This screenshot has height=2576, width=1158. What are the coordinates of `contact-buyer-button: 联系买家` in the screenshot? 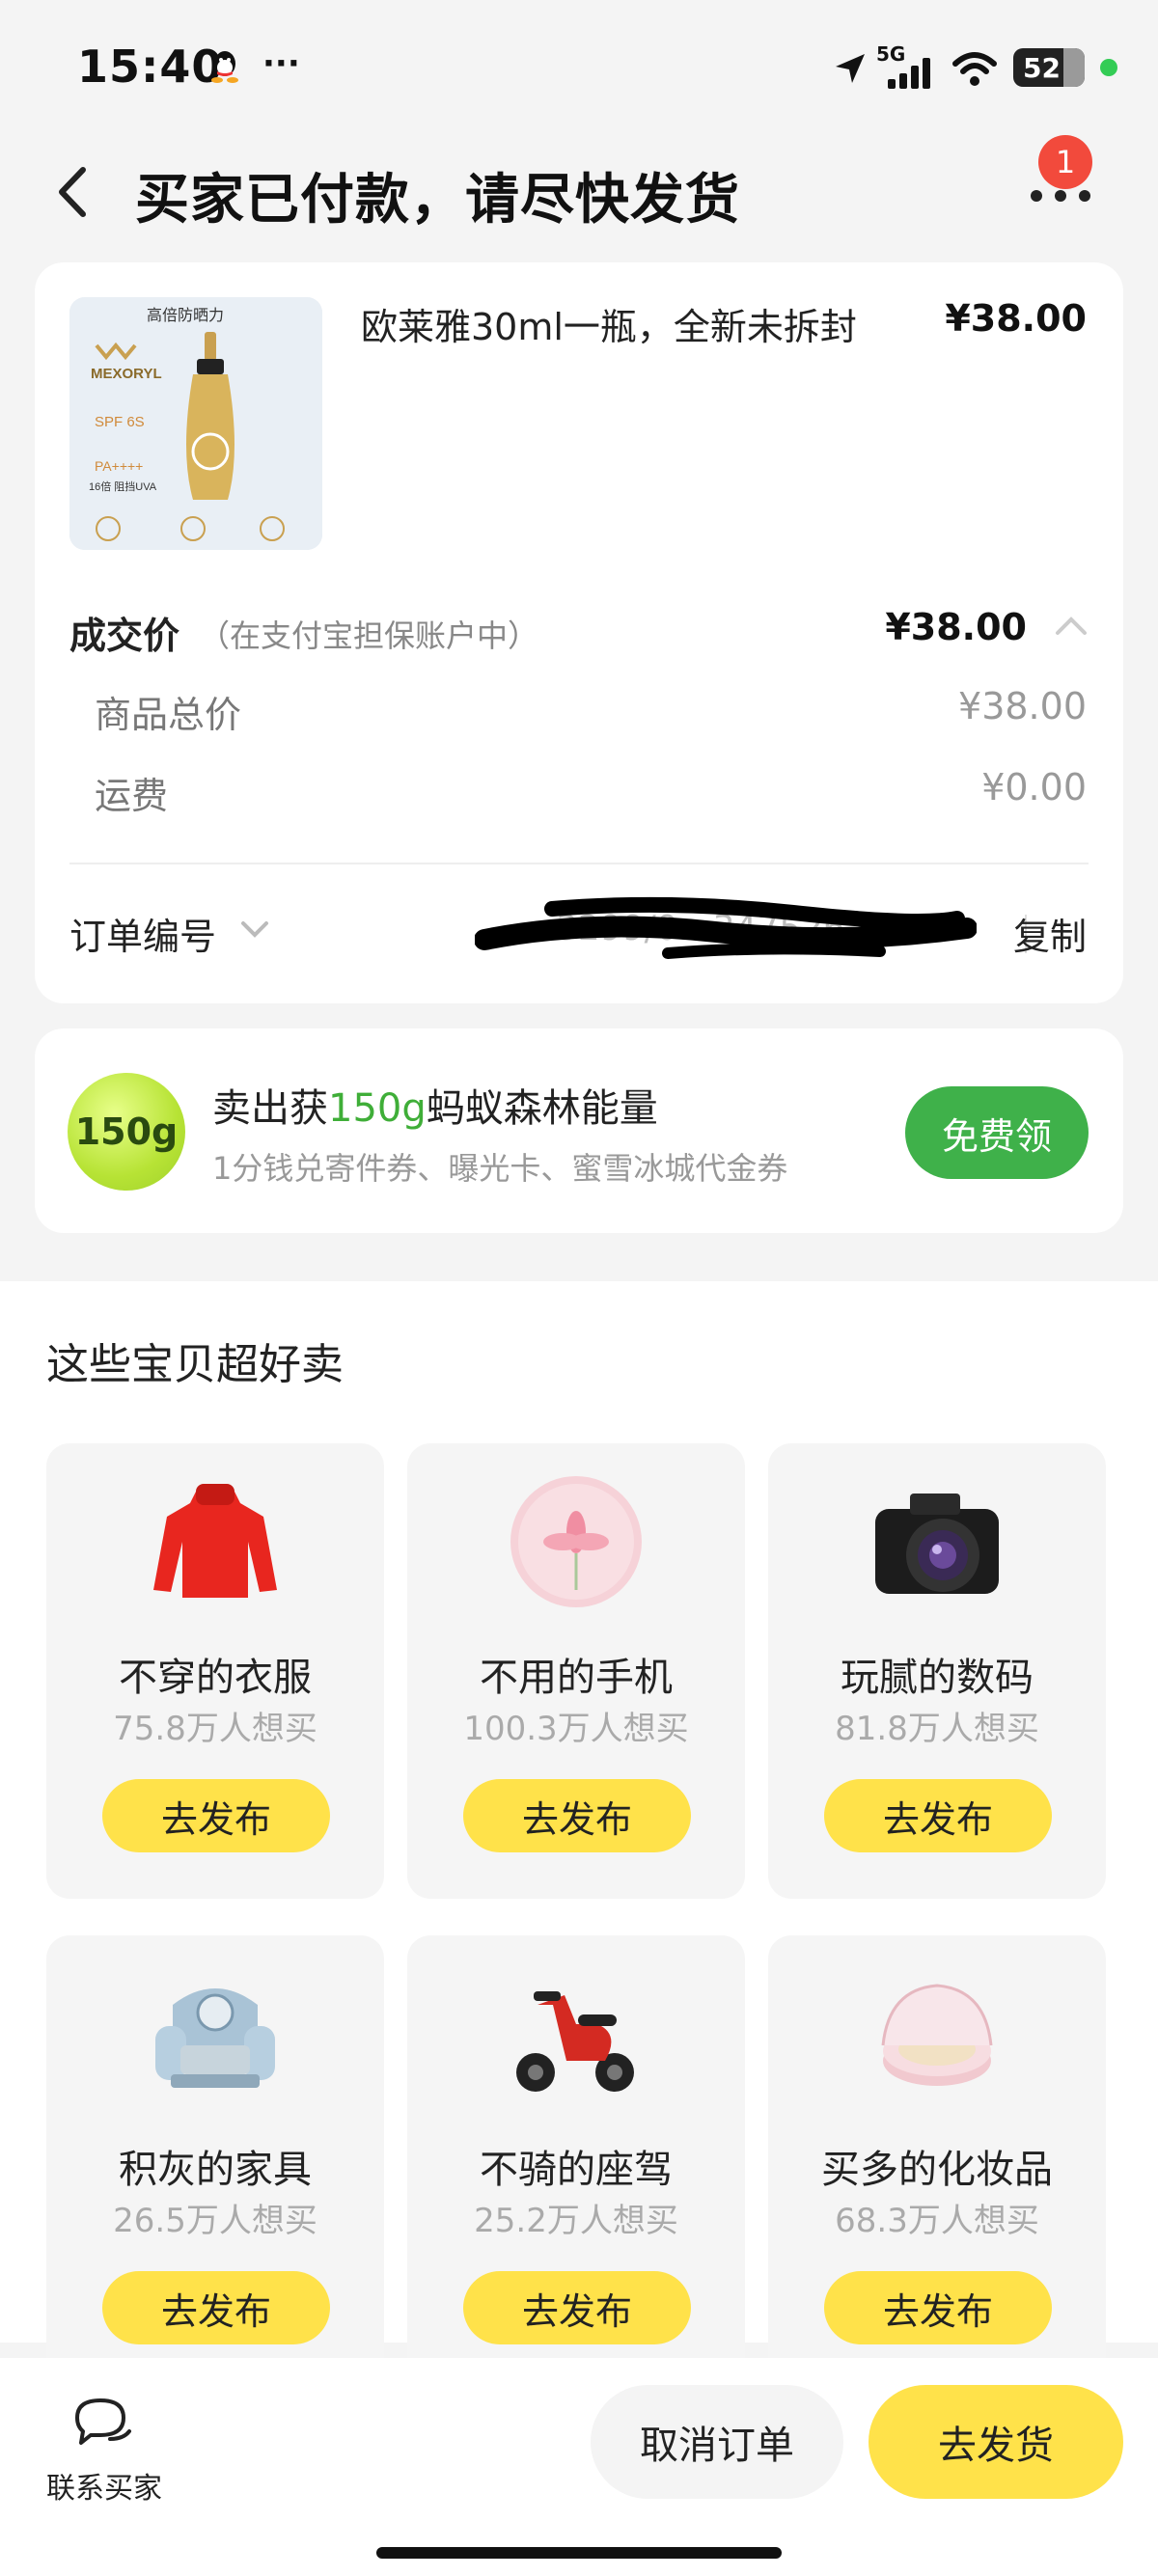 It's located at (104, 2485).